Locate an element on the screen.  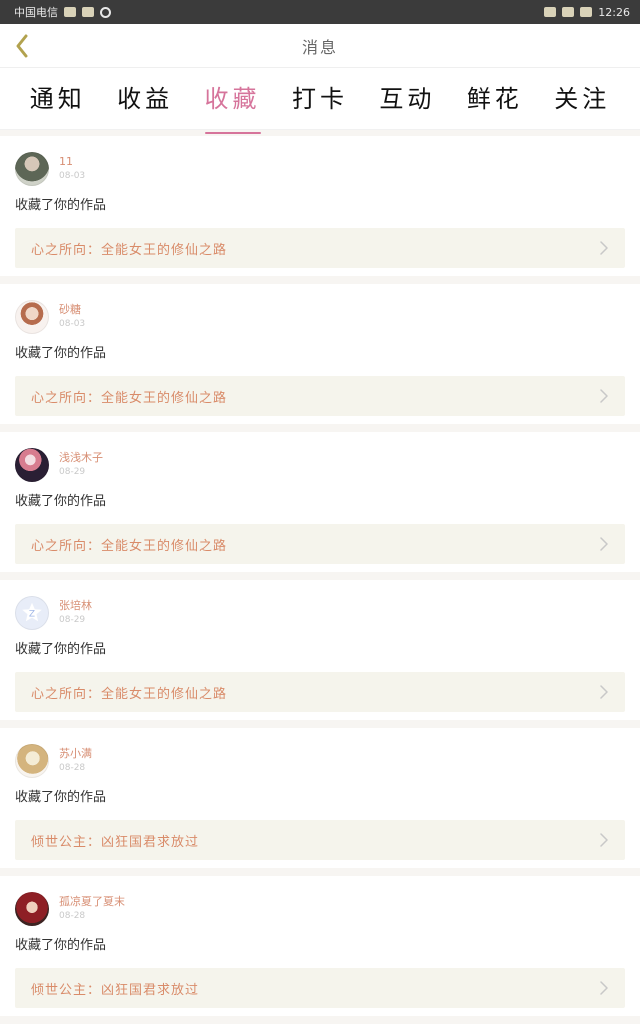
user-meta: 苏小满 08-28 is located at coordinates (75, 759).